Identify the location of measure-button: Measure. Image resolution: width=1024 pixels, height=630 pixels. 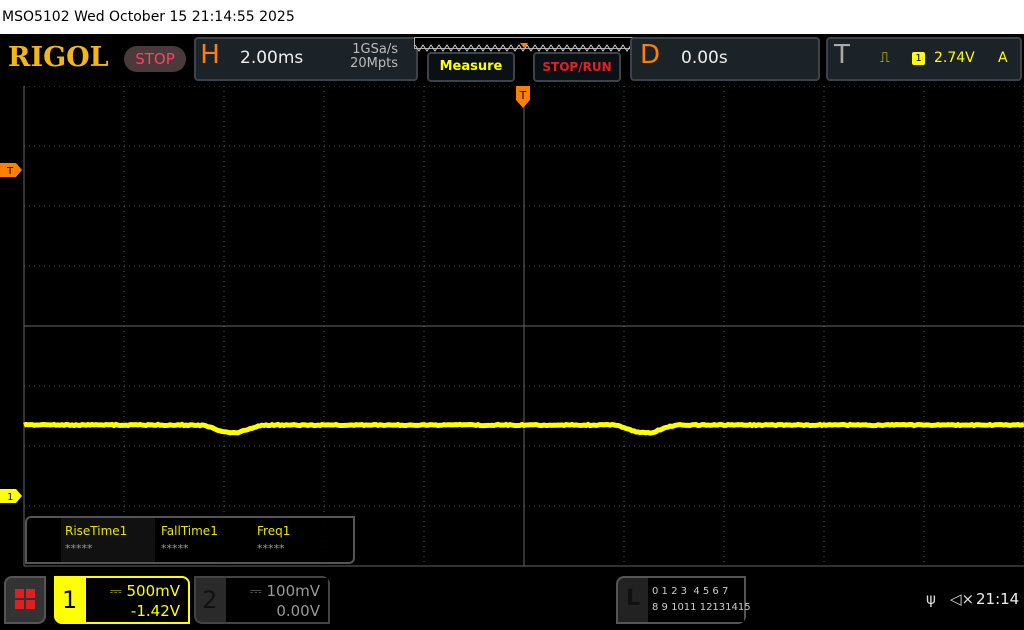
(471, 67).